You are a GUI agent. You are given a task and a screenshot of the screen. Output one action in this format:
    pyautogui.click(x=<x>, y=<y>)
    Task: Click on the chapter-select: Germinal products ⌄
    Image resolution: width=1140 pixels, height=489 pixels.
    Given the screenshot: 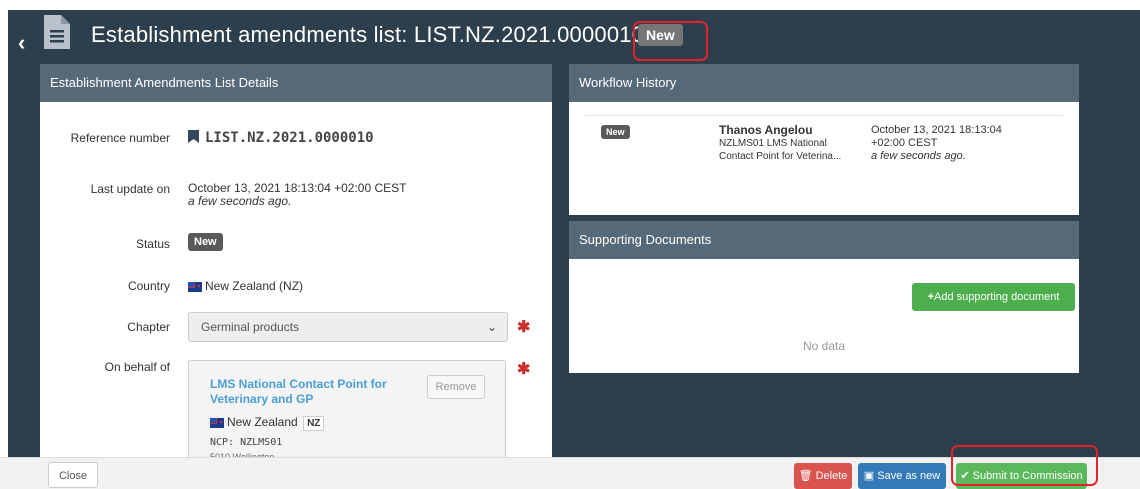 What is the action you would take?
    pyautogui.click(x=348, y=327)
    